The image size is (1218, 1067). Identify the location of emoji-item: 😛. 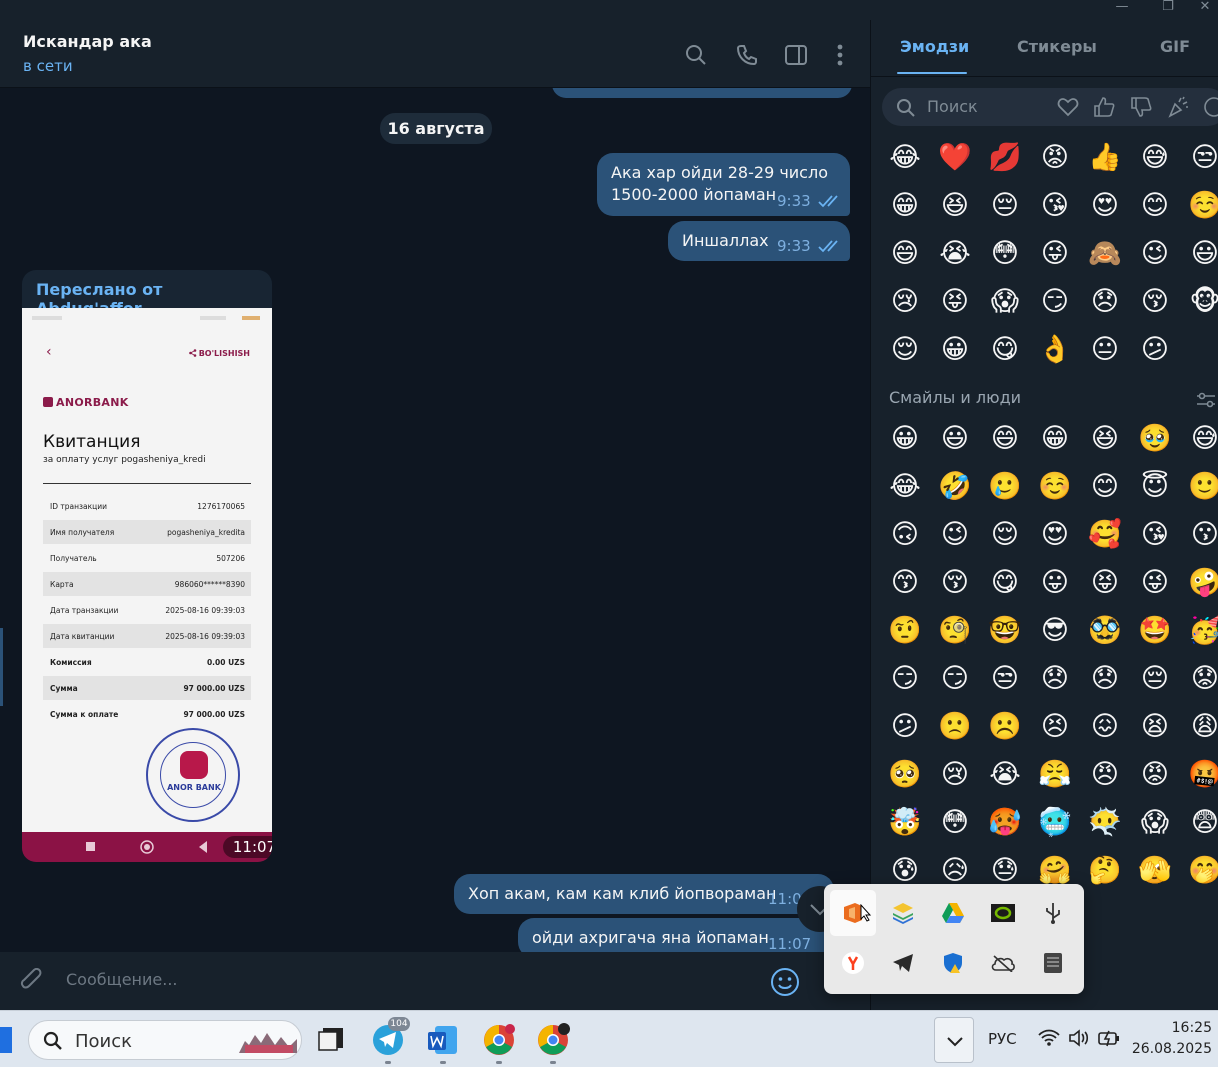
(1055, 583).